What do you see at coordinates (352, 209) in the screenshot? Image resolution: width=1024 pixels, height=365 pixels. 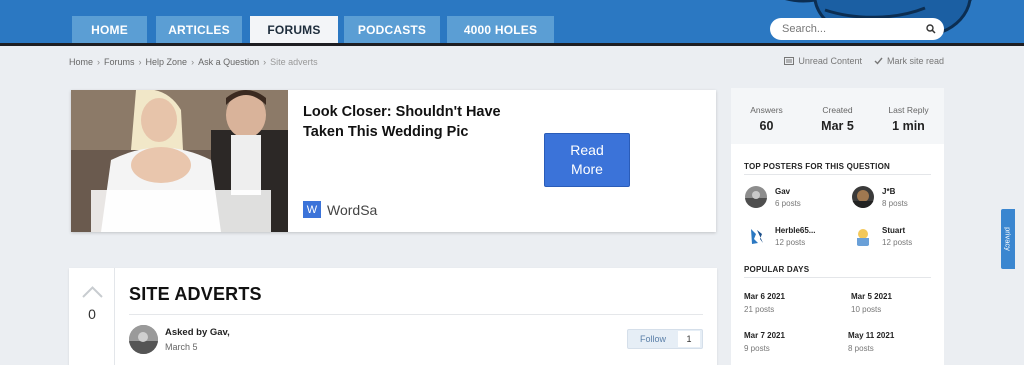 I see `ad-brand-name: WordSa` at bounding box center [352, 209].